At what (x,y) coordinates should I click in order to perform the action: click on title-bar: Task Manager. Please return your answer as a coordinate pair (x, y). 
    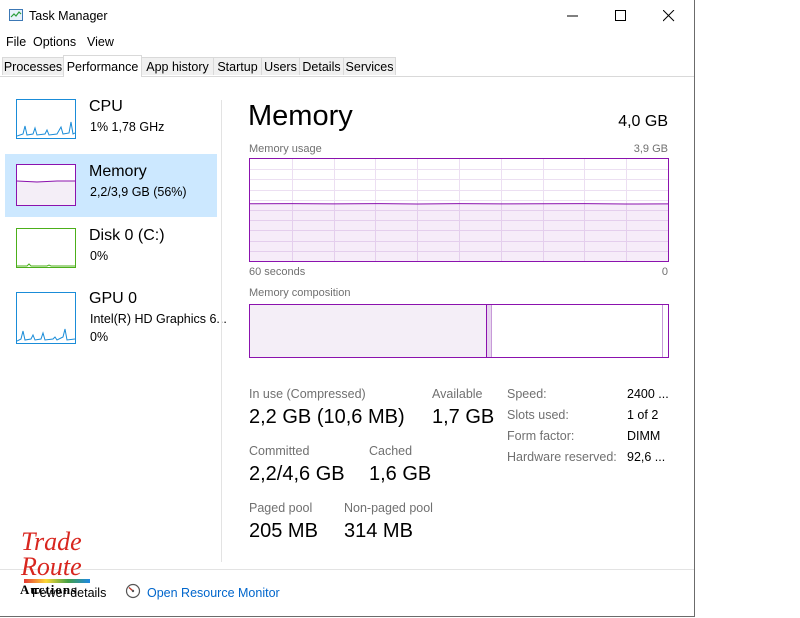
    Looking at the image, I should click on (347, 16).